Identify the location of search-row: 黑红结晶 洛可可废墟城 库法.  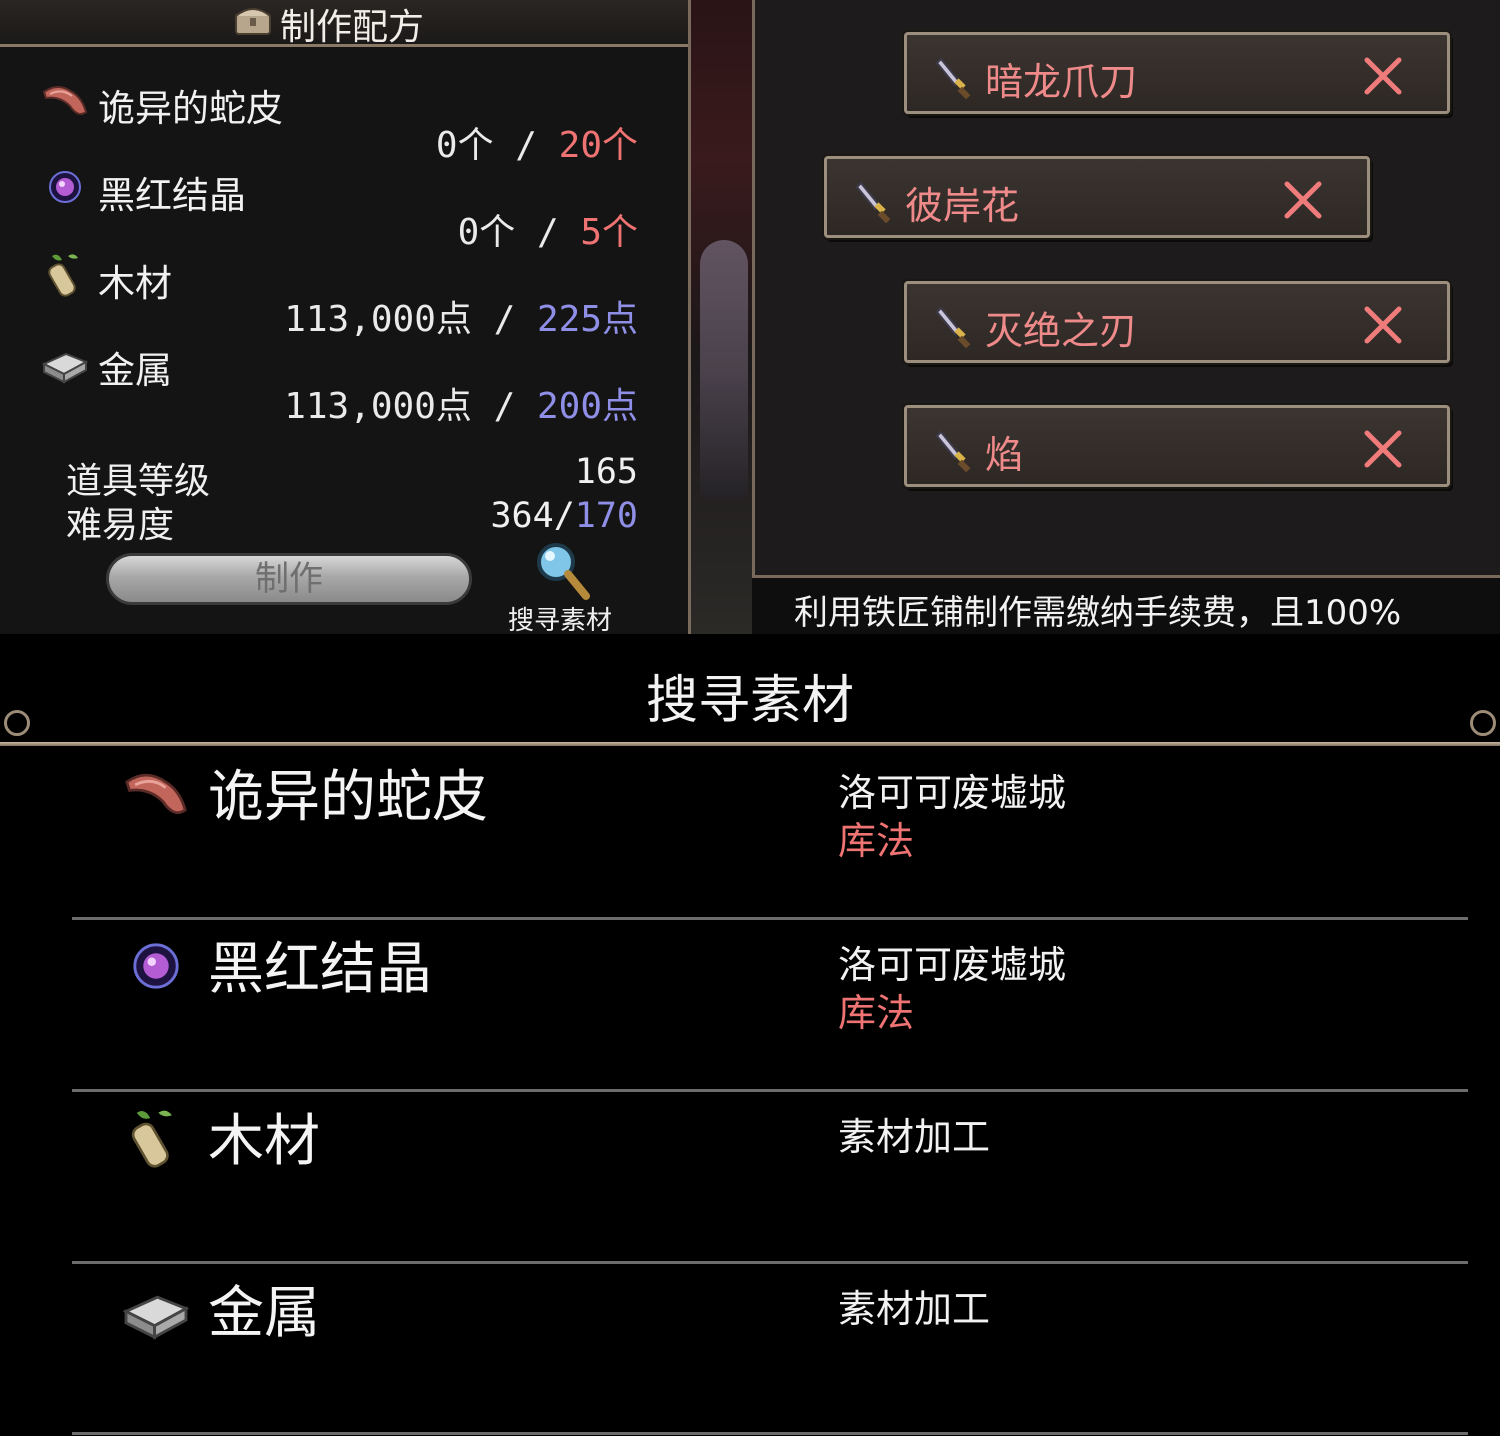
(750, 1005).